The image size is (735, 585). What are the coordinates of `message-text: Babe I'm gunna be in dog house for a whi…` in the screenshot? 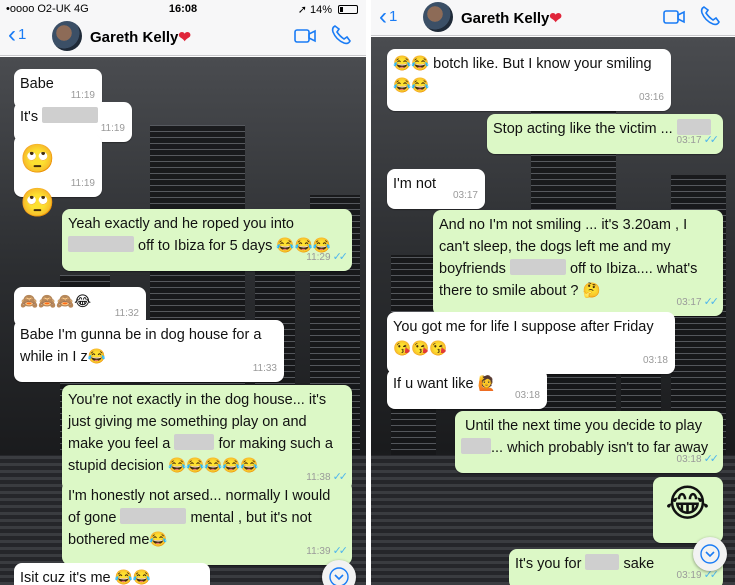 It's located at (141, 346).